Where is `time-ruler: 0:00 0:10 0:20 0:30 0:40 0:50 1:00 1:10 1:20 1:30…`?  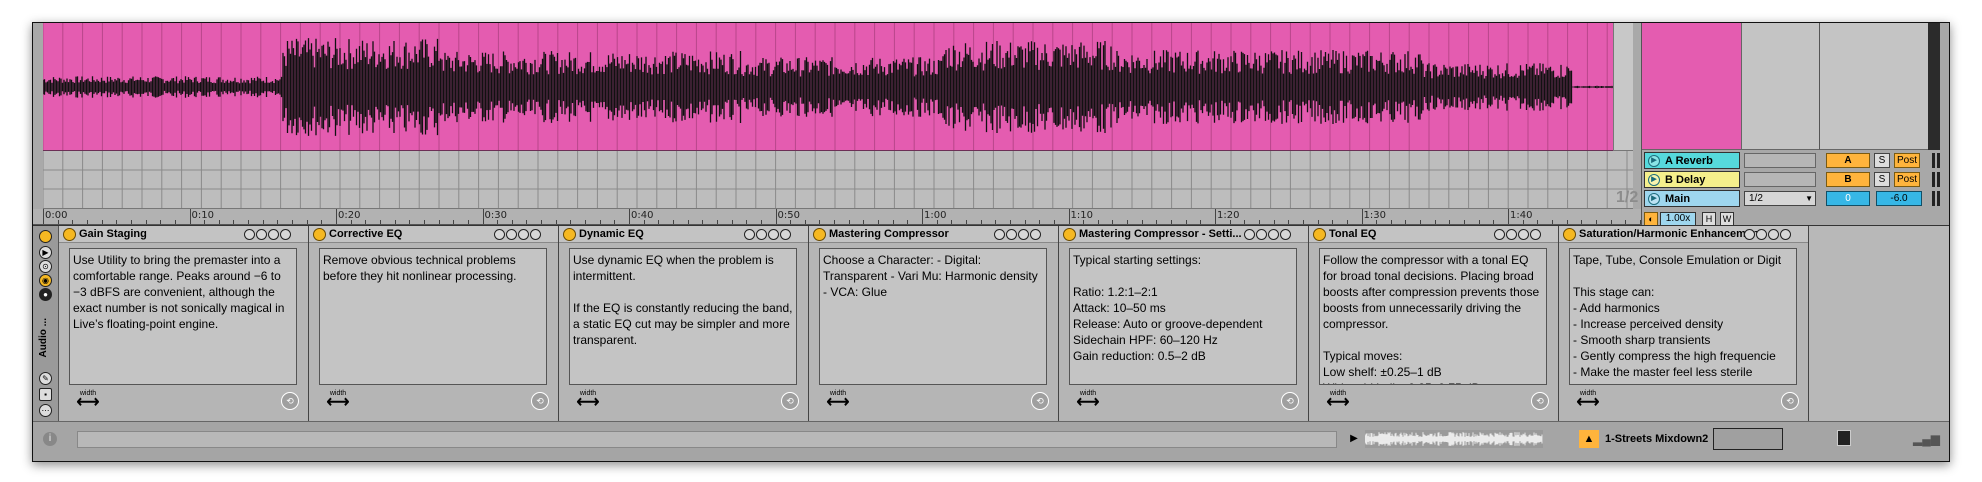 time-ruler: 0:00 0:10 0:20 0:30 0:40 0:50 1:00 1:10 1:20 1:30… is located at coordinates (837, 217).